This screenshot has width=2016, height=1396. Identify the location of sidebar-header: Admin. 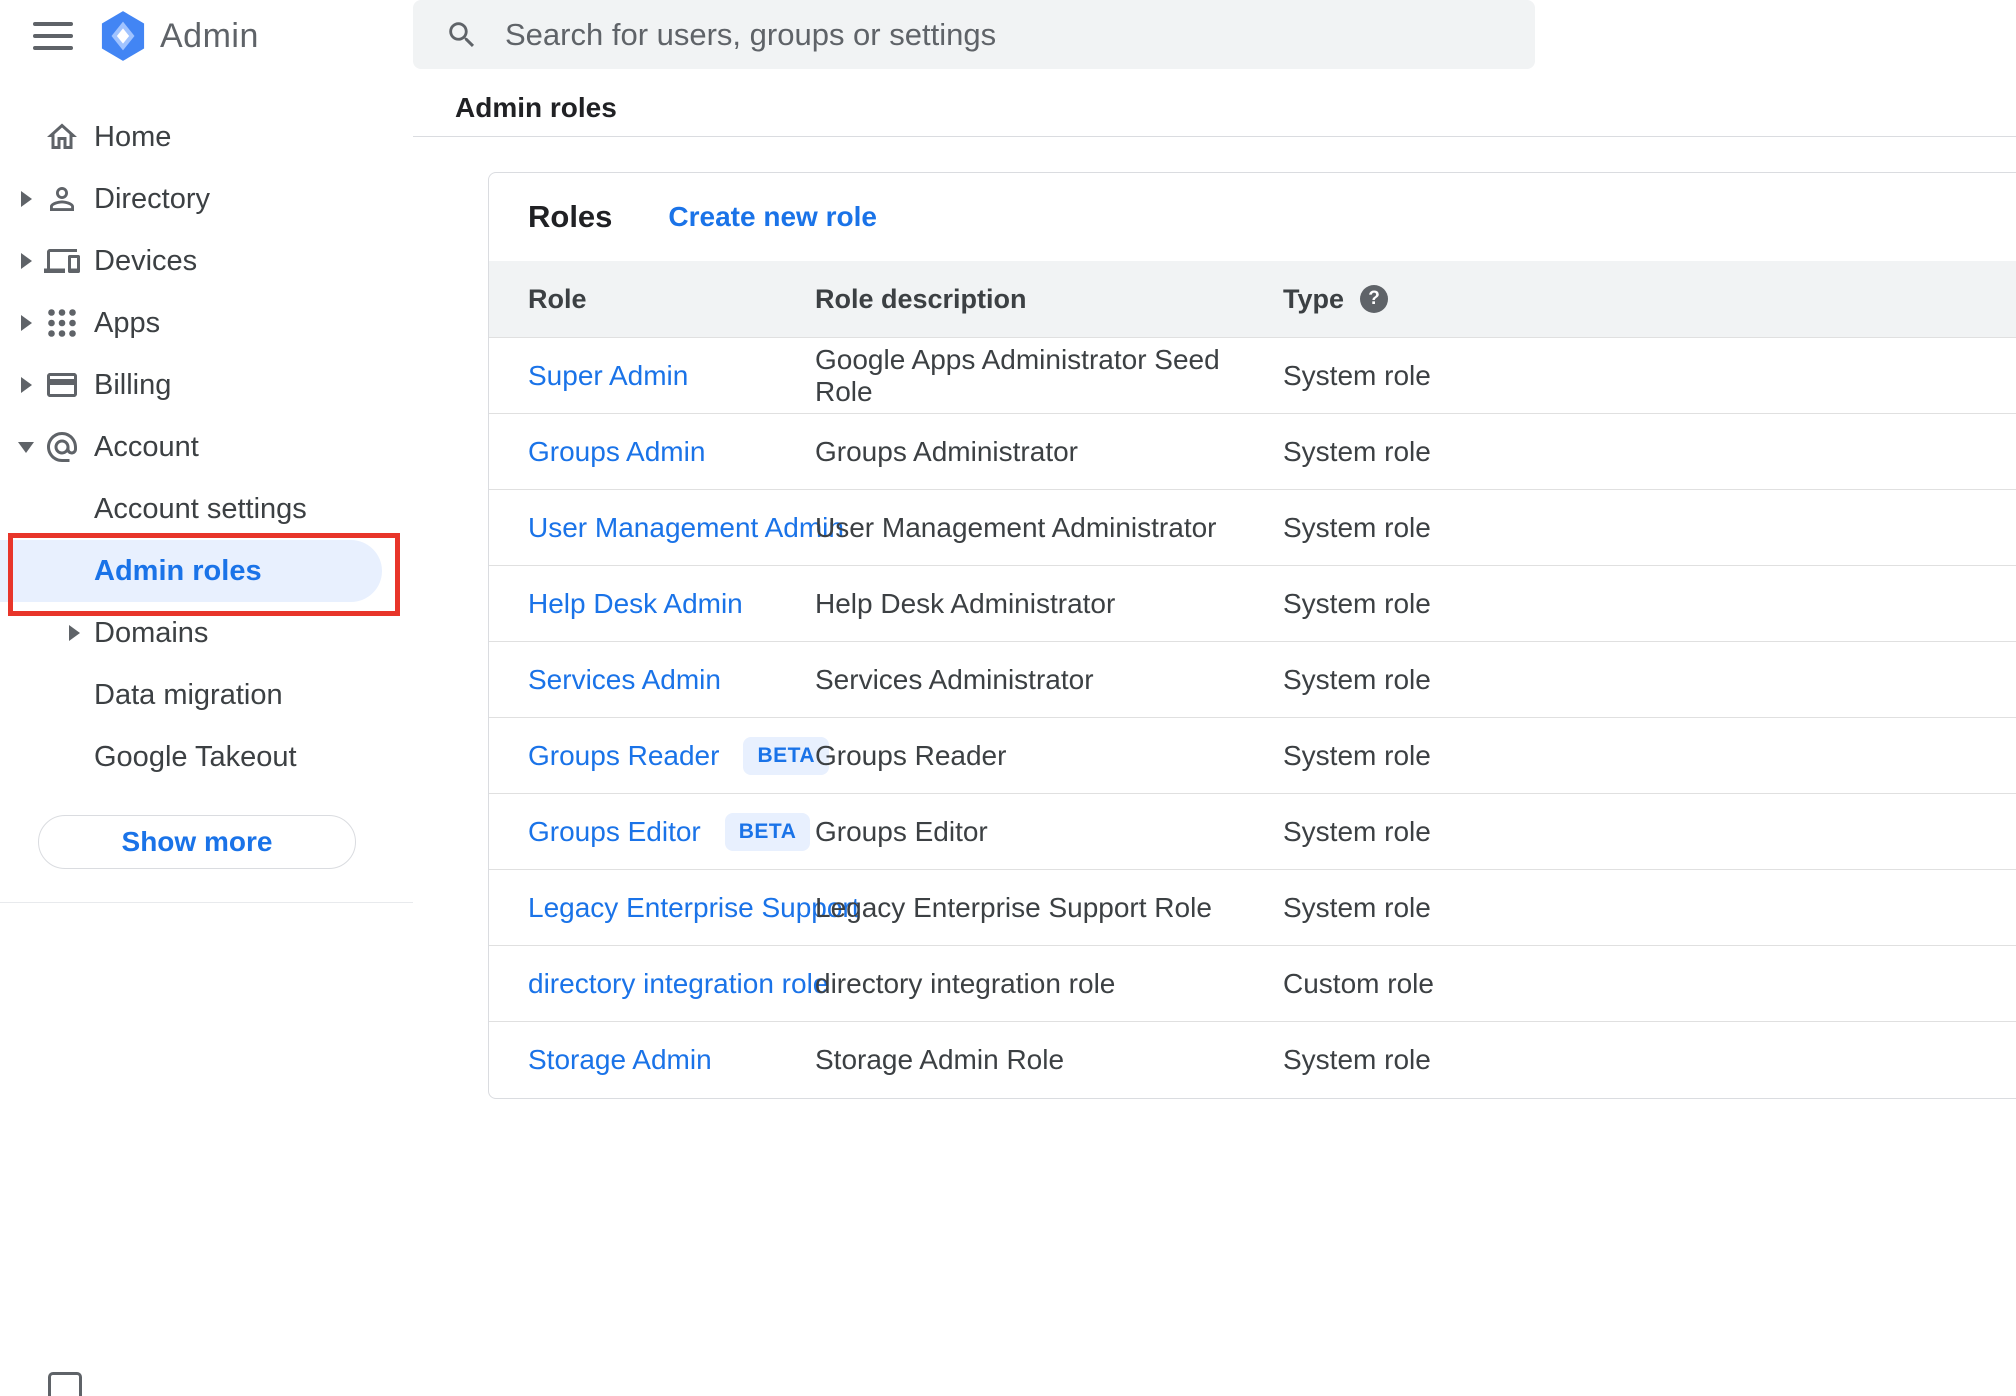
(206, 36).